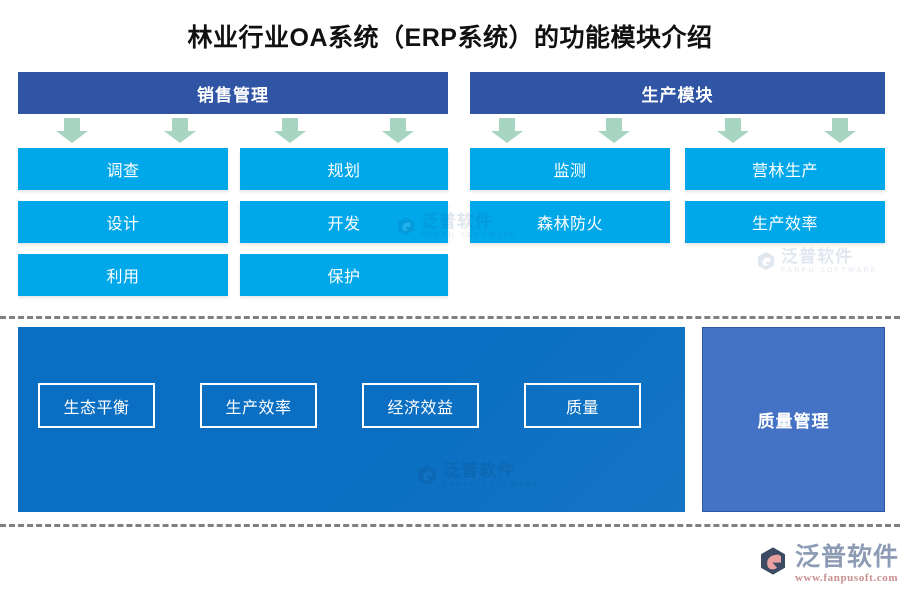  What do you see at coordinates (570, 169) in the screenshot?
I see `module-card-production-monitoring: 监测` at bounding box center [570, 169].